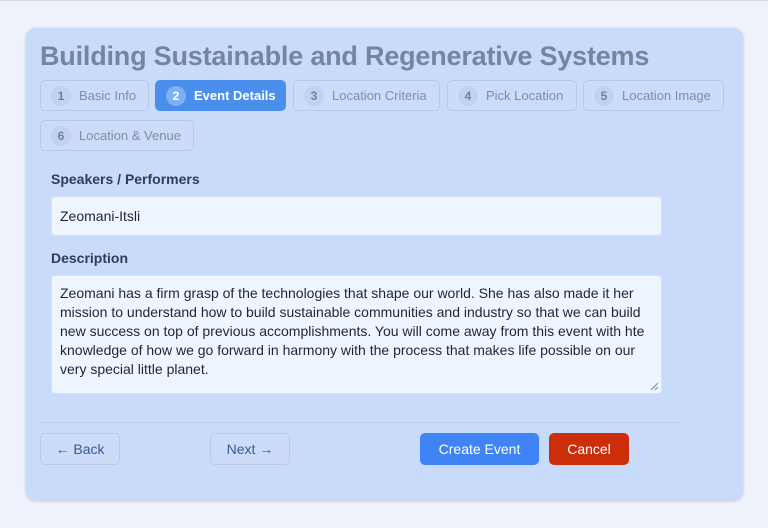 Image resolution: width=768 pixels, height=528 pixels. Describe the element at coordinates (360, 422) in the screenshot. I see `divider` at that location.